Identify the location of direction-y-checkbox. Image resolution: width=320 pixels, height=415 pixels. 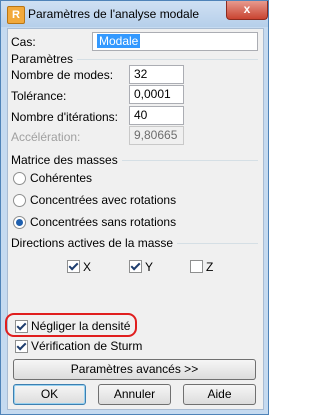
(135, 266).